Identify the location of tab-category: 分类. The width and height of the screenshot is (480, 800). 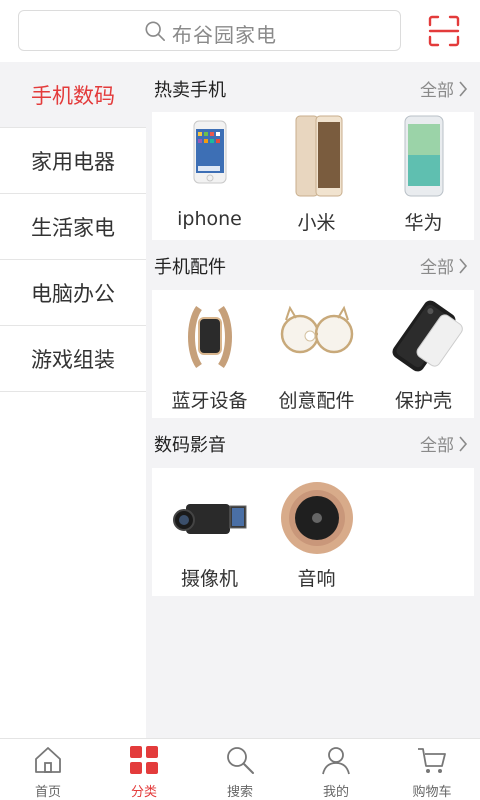
(144, 769).